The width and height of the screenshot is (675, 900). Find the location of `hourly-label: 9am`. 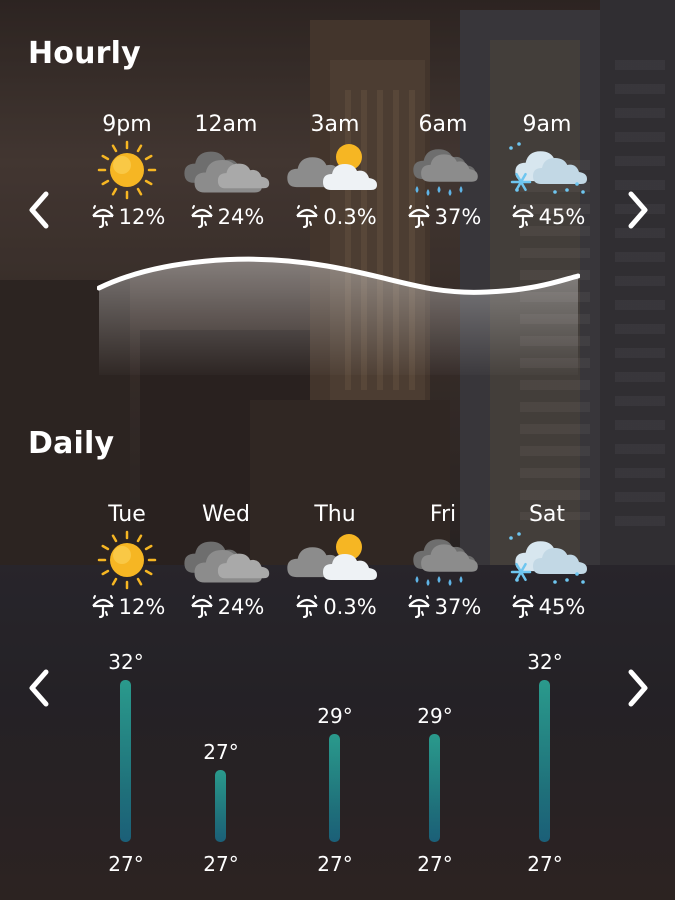

hourly-label: 9am is located at coordinates (547, 124).